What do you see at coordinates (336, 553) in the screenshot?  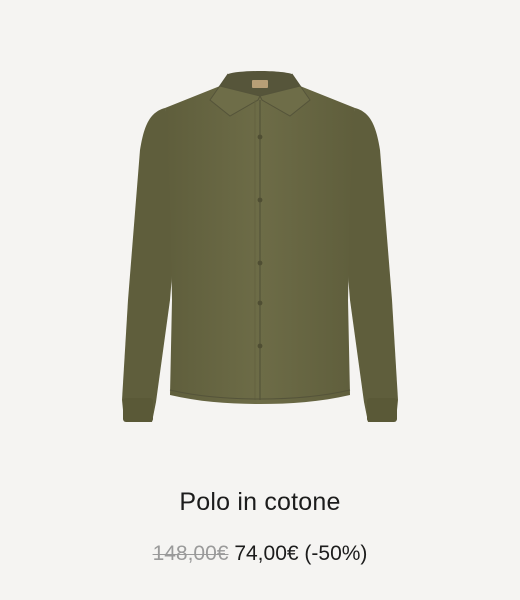 I see `discount-badge: (-50%)` at bounding box center [336, 553].